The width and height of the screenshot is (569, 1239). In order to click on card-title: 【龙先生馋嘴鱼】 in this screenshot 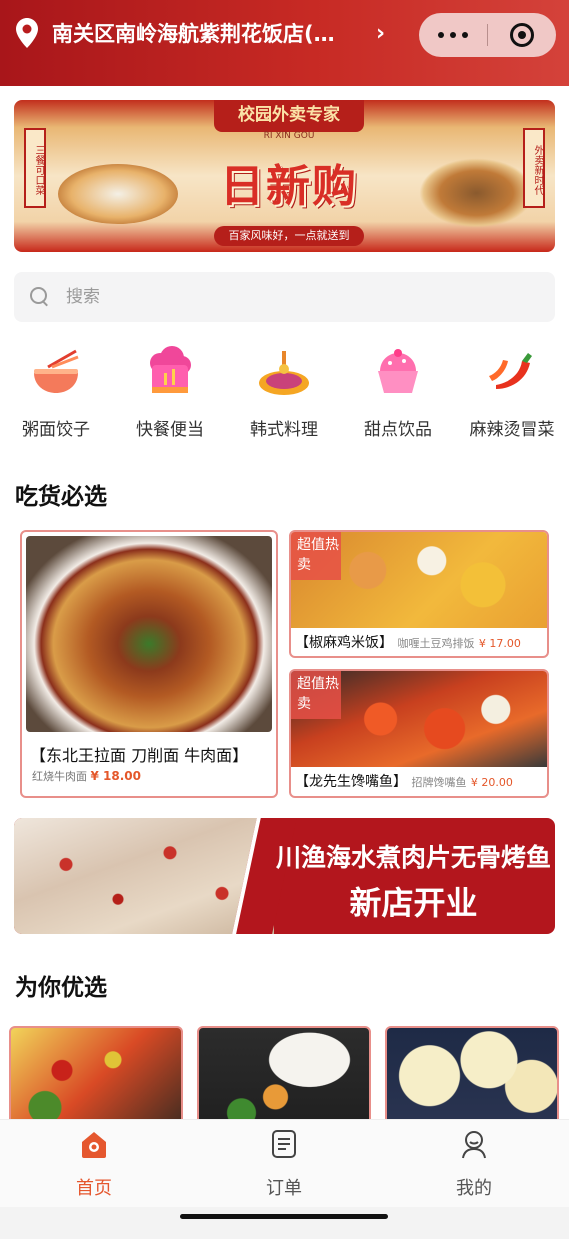, I will do `click(351, 782)`.